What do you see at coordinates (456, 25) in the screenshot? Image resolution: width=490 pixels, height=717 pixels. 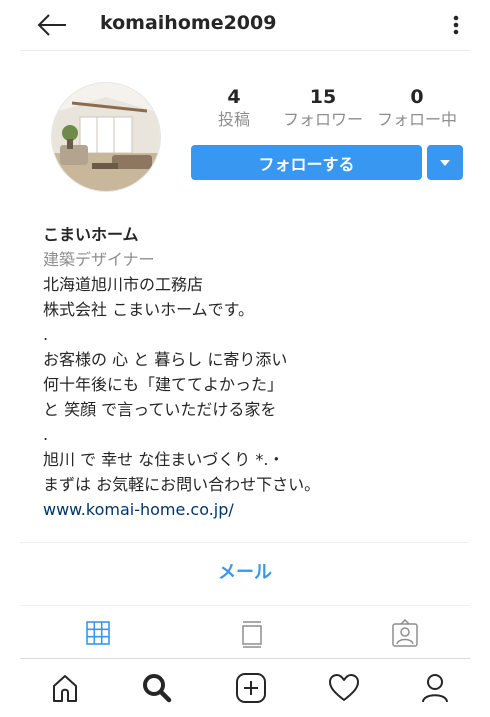 I see `vertical-dots-icon` at bounding box center [456, 25].